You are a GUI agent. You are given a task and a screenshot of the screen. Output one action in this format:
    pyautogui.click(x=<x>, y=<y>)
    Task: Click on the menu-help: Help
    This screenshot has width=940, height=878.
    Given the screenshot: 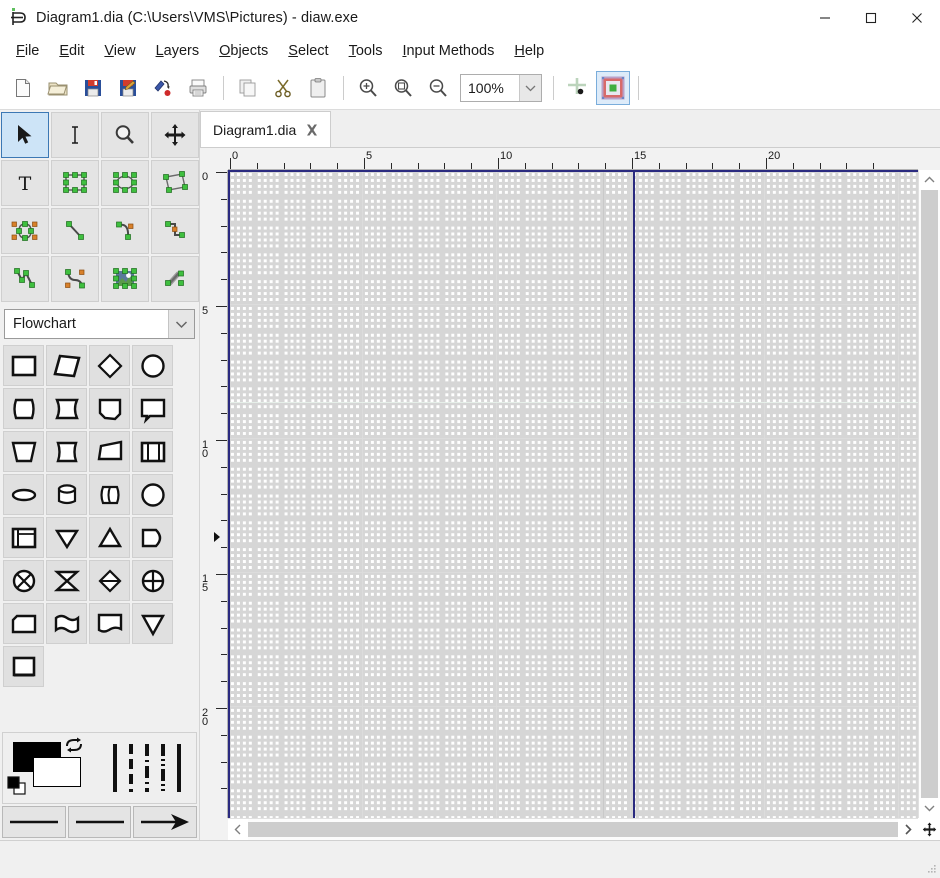 What is the action you would take?
    pyautogui.click(x=529, y=51)
    